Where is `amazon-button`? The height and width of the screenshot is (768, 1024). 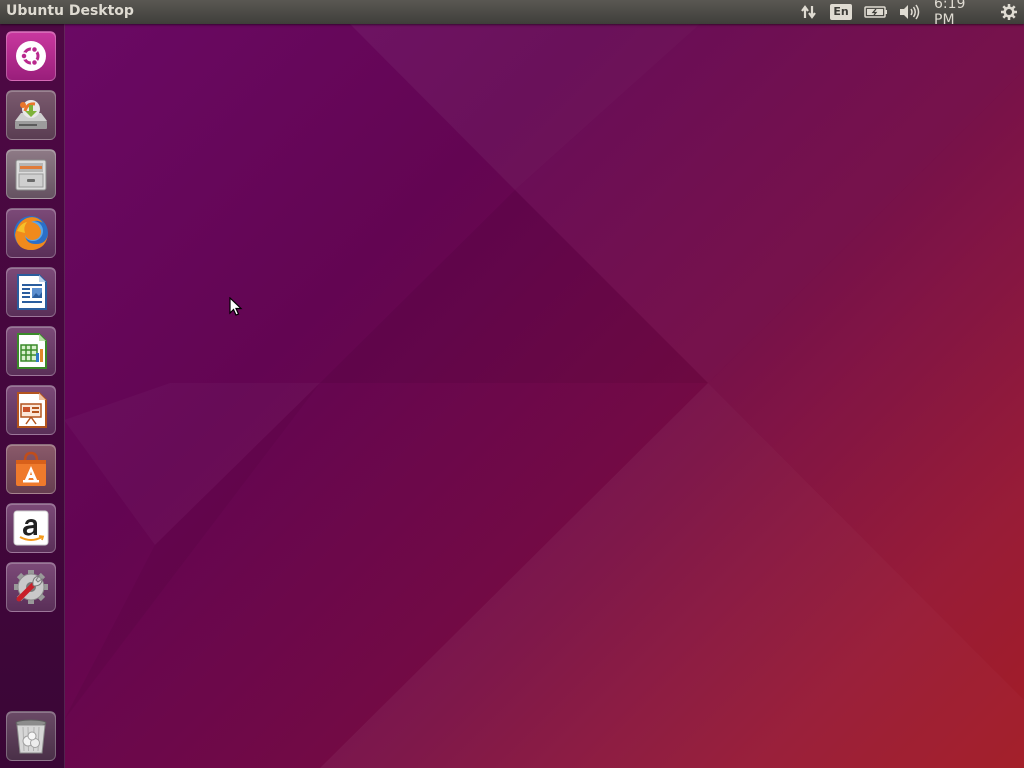 amazon-button is located at coordinates (31, 528).